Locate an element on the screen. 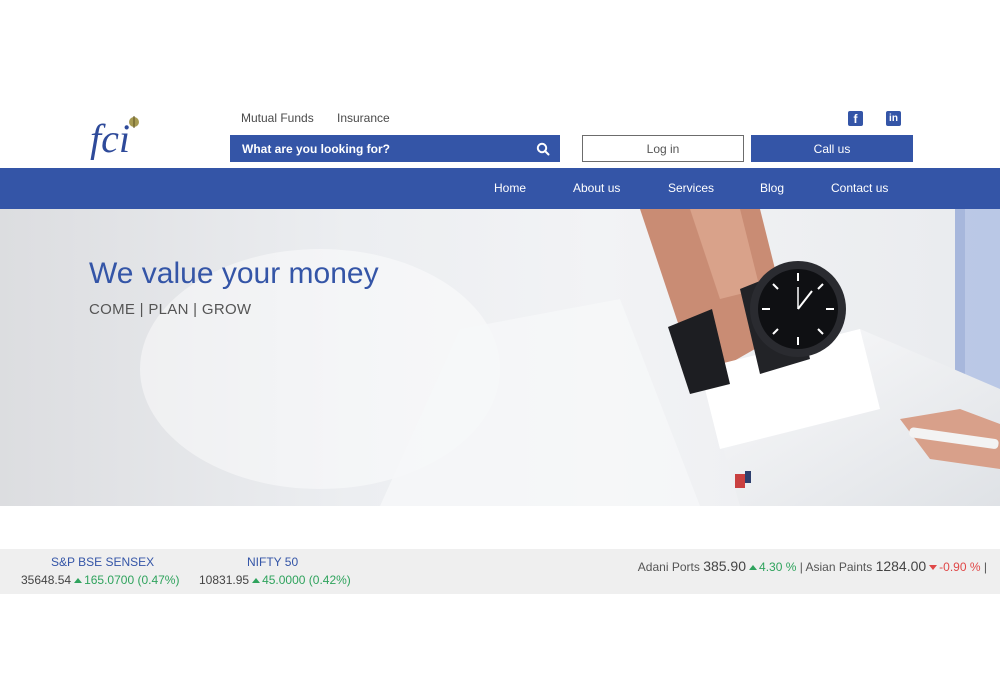 The image size is (1000, 700). sensex-name: S&P BSE SENSEX is located at coordinates (103, 562).